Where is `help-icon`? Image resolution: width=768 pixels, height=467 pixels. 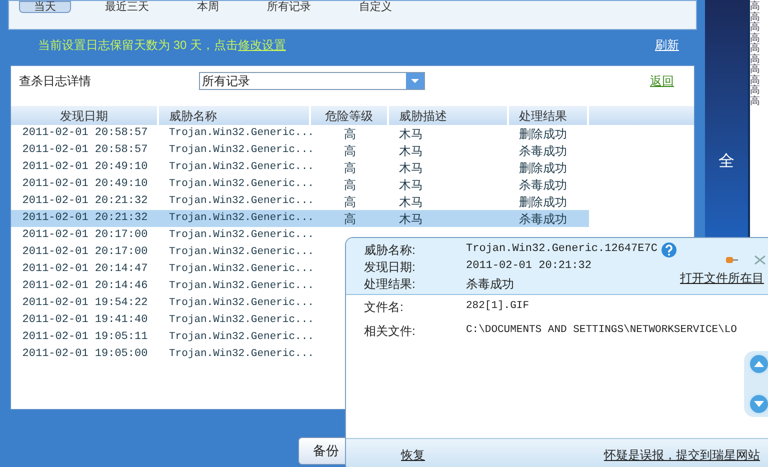
help-icon is located at coordinates (669, 250).